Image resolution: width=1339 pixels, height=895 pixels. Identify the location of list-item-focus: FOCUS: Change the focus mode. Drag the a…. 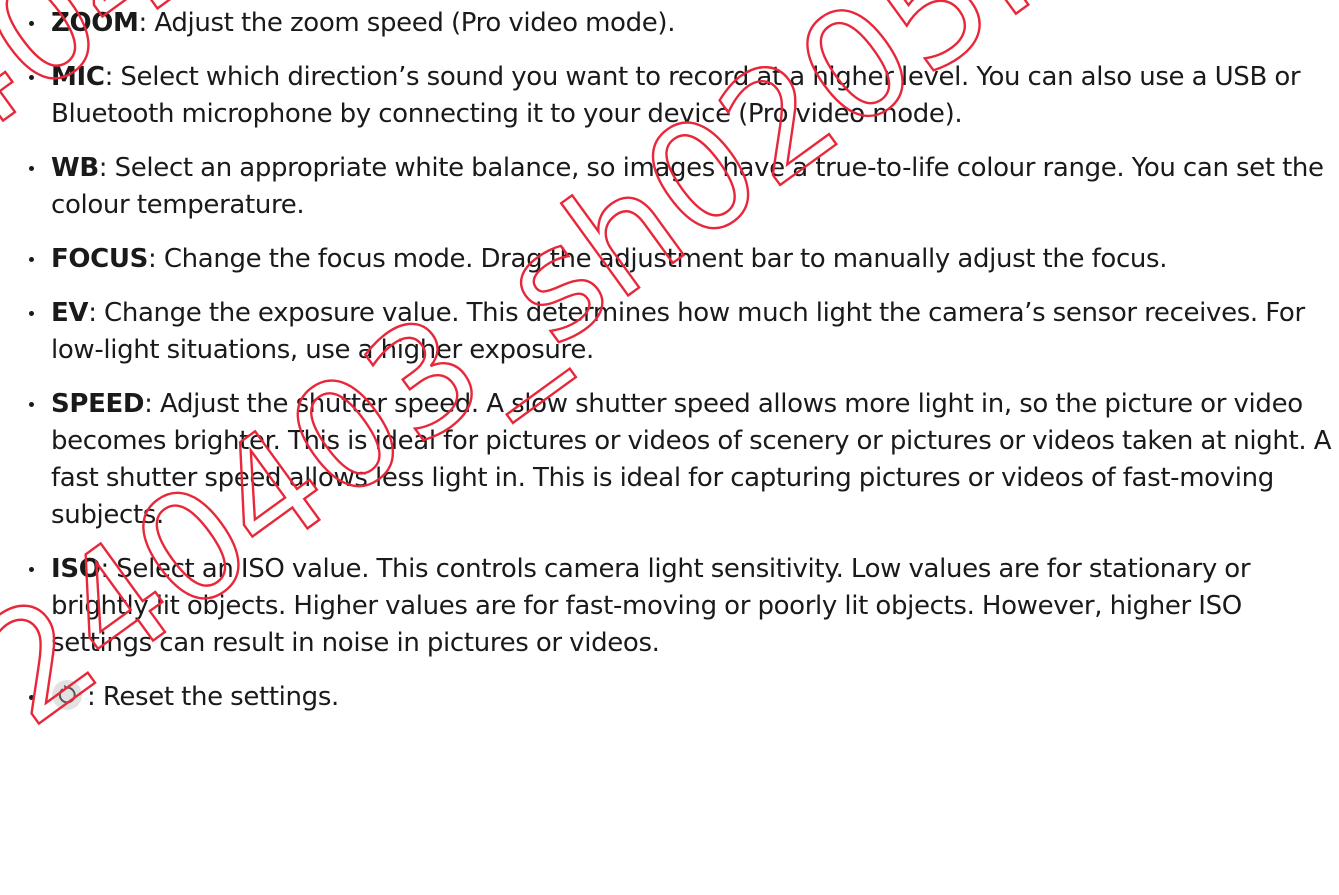
(669, 259).